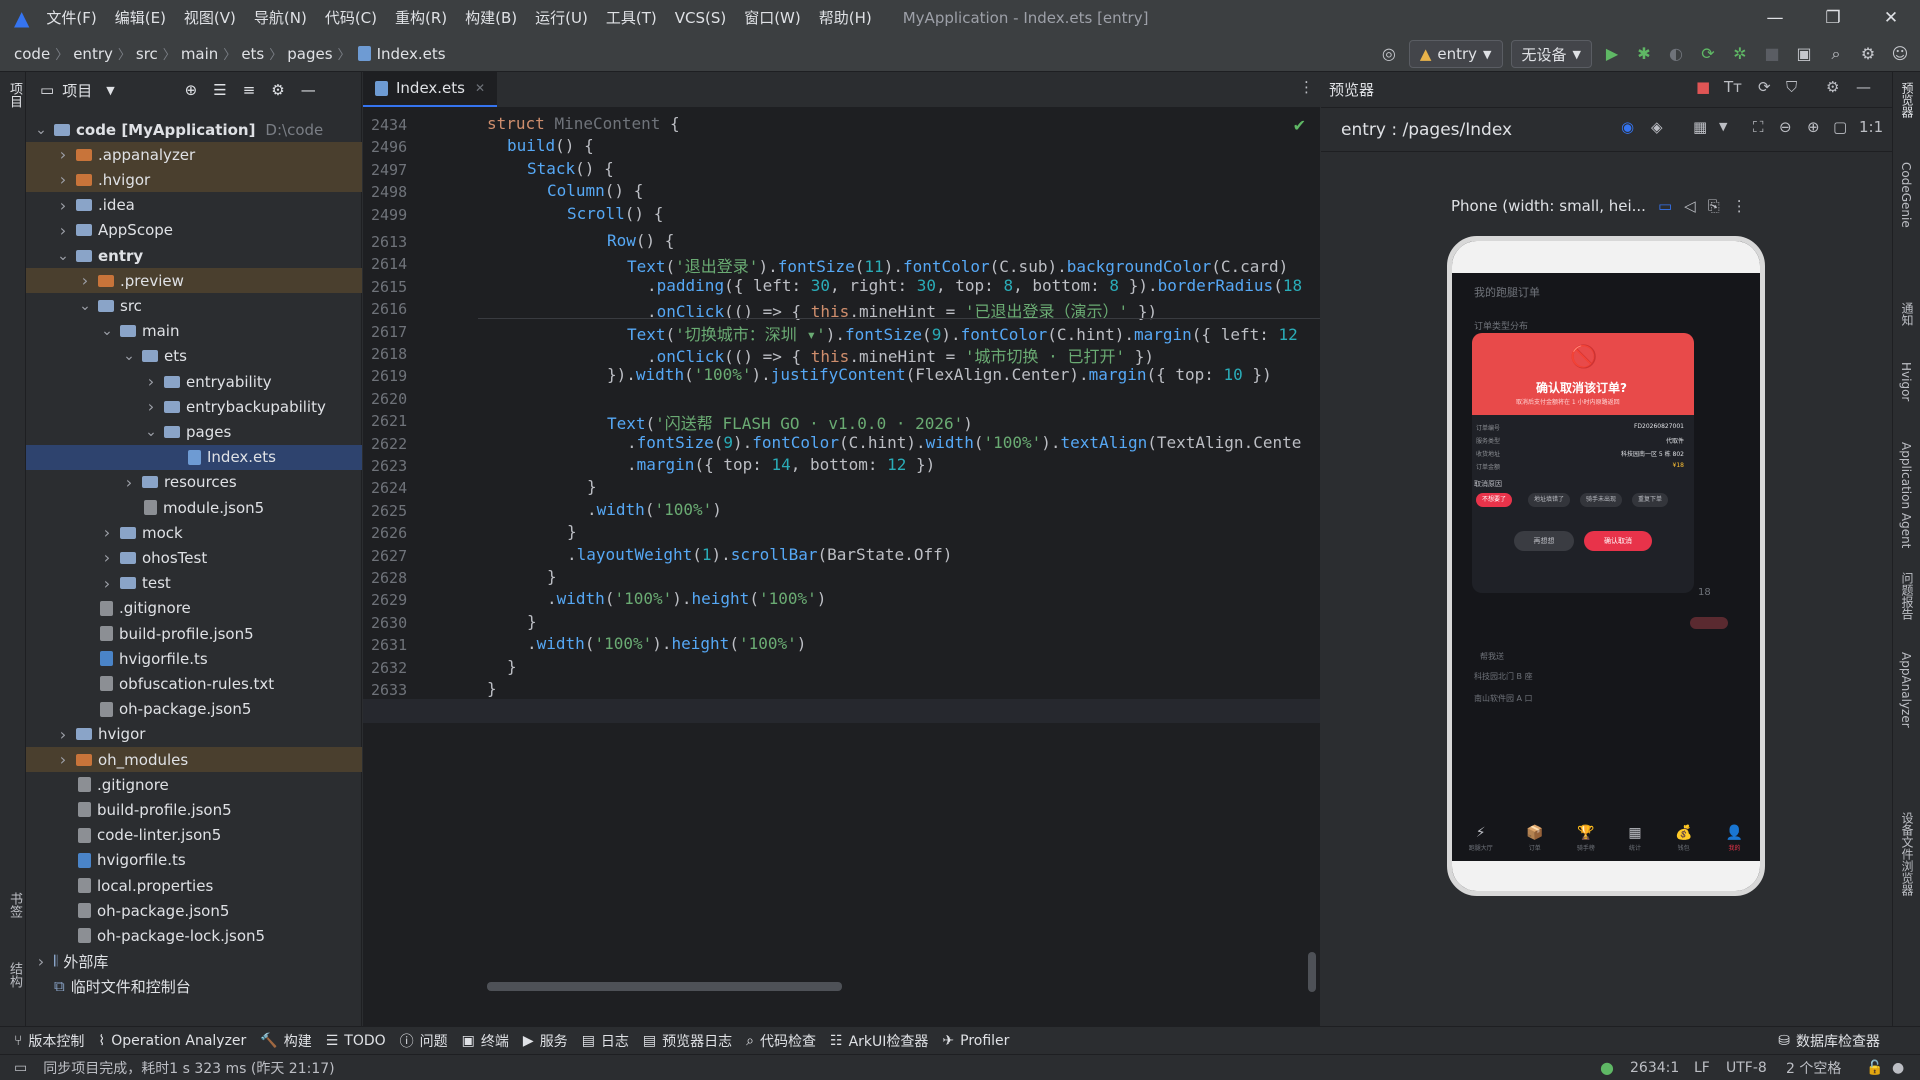  What do you see at coordinates (14, 975) in the screenshot?
I see `structure-tool-tab: 结构` at bounding box center [14, 975].